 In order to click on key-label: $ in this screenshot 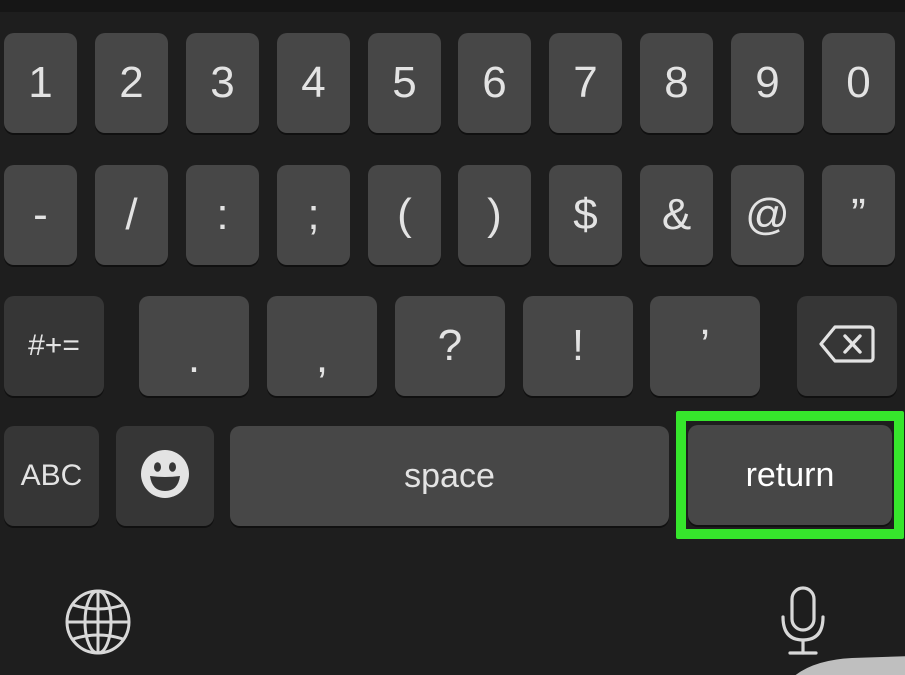, I will do `click(585, 214)`.